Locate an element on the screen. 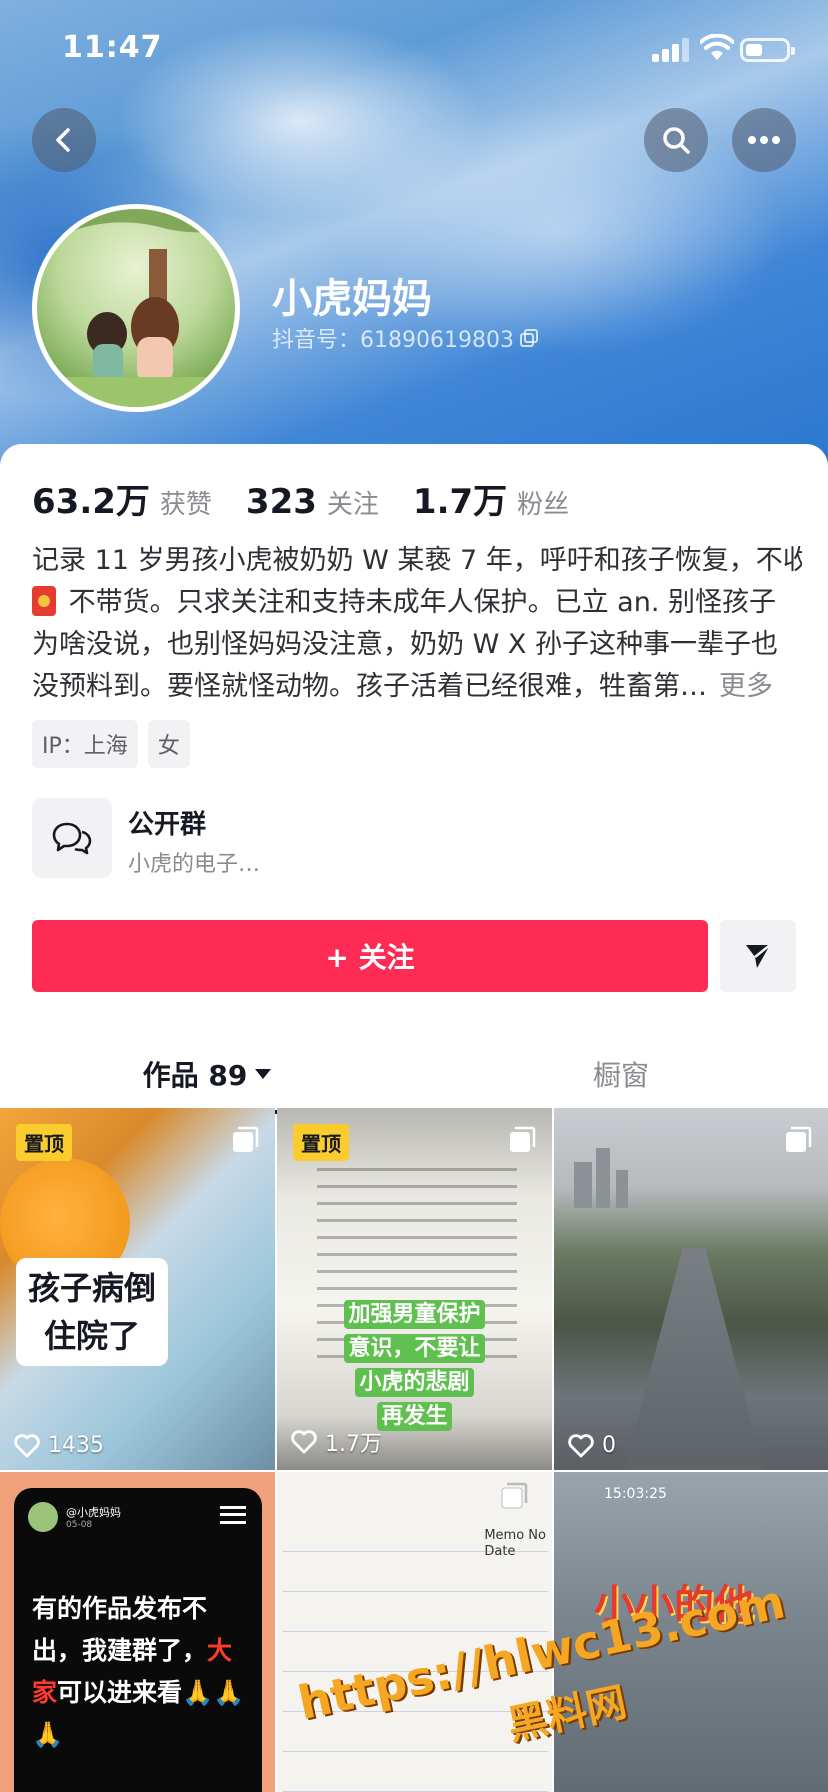 The image size is (828, 1792). battery-icon is located at coordinates (767, 50).